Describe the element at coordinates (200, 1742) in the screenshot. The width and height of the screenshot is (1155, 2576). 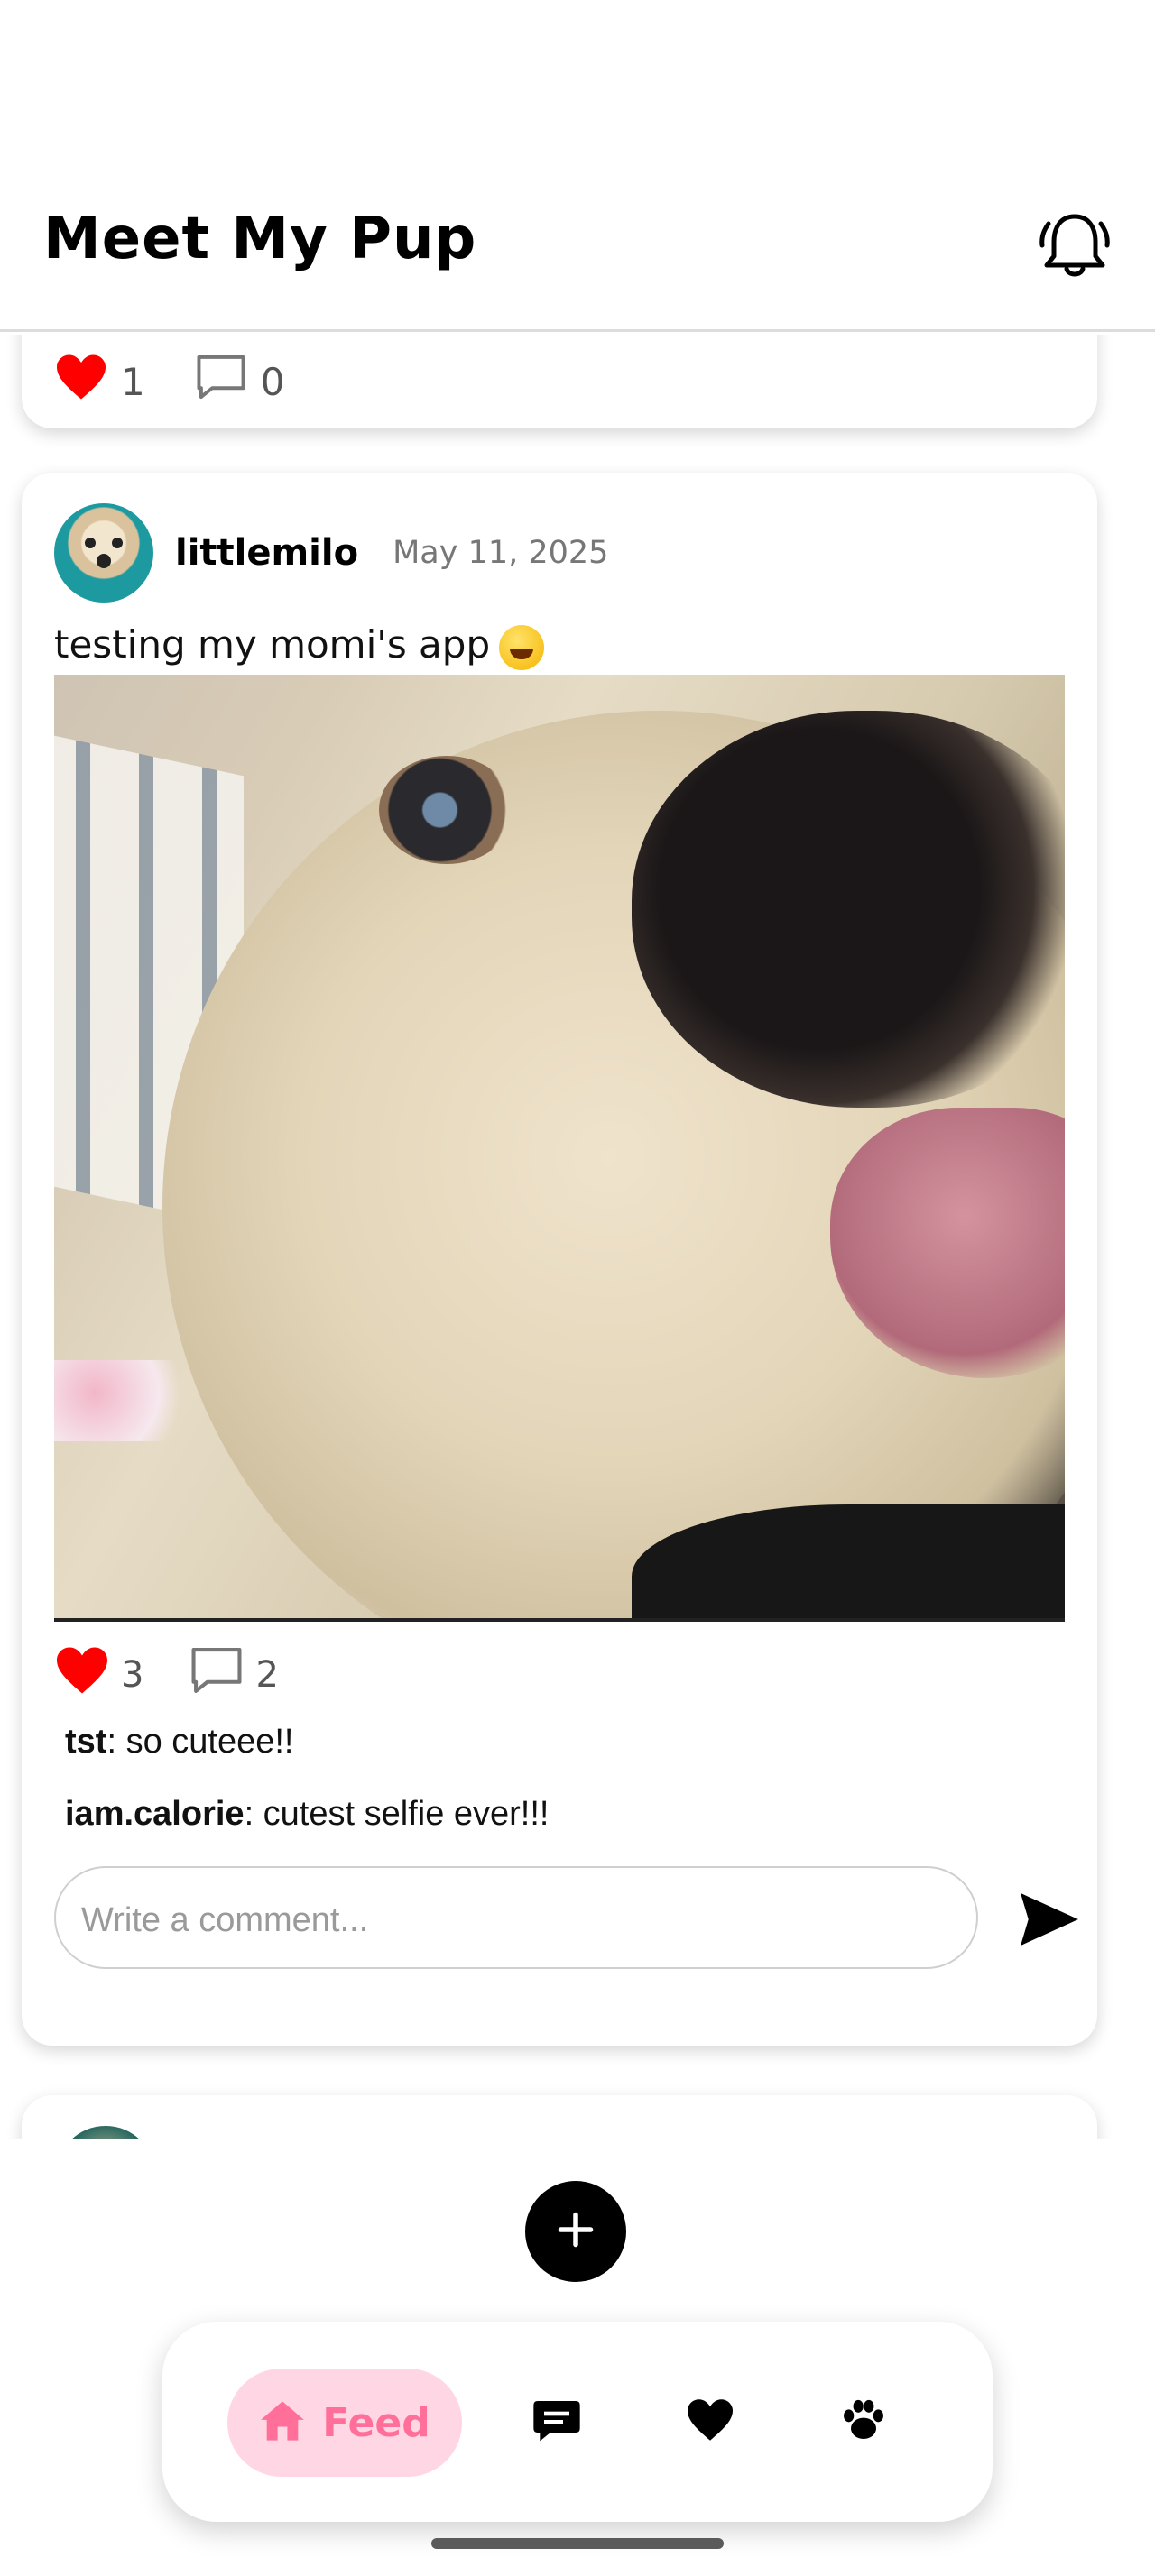
I see `comment-text: : so cuteee!!` at that location.